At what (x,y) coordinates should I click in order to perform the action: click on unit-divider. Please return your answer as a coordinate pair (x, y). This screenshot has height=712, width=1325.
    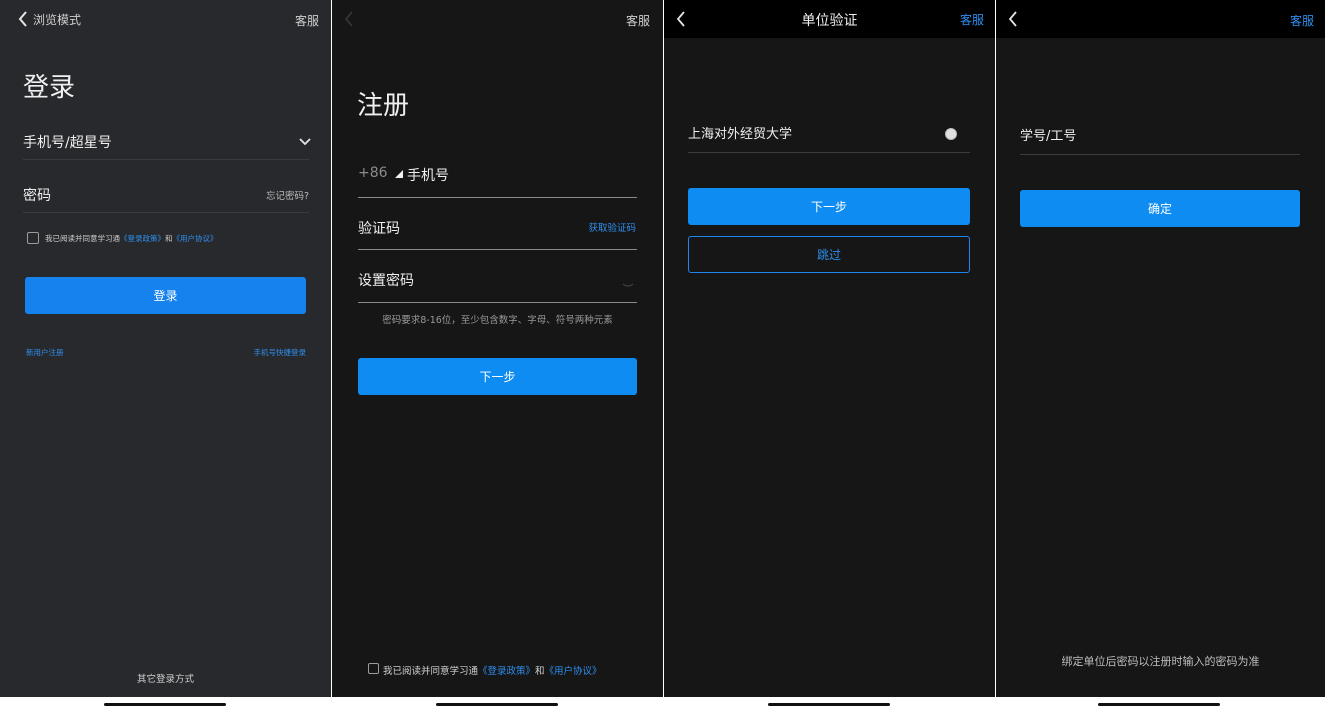
    Looking at the image, I should click on (829, 152).